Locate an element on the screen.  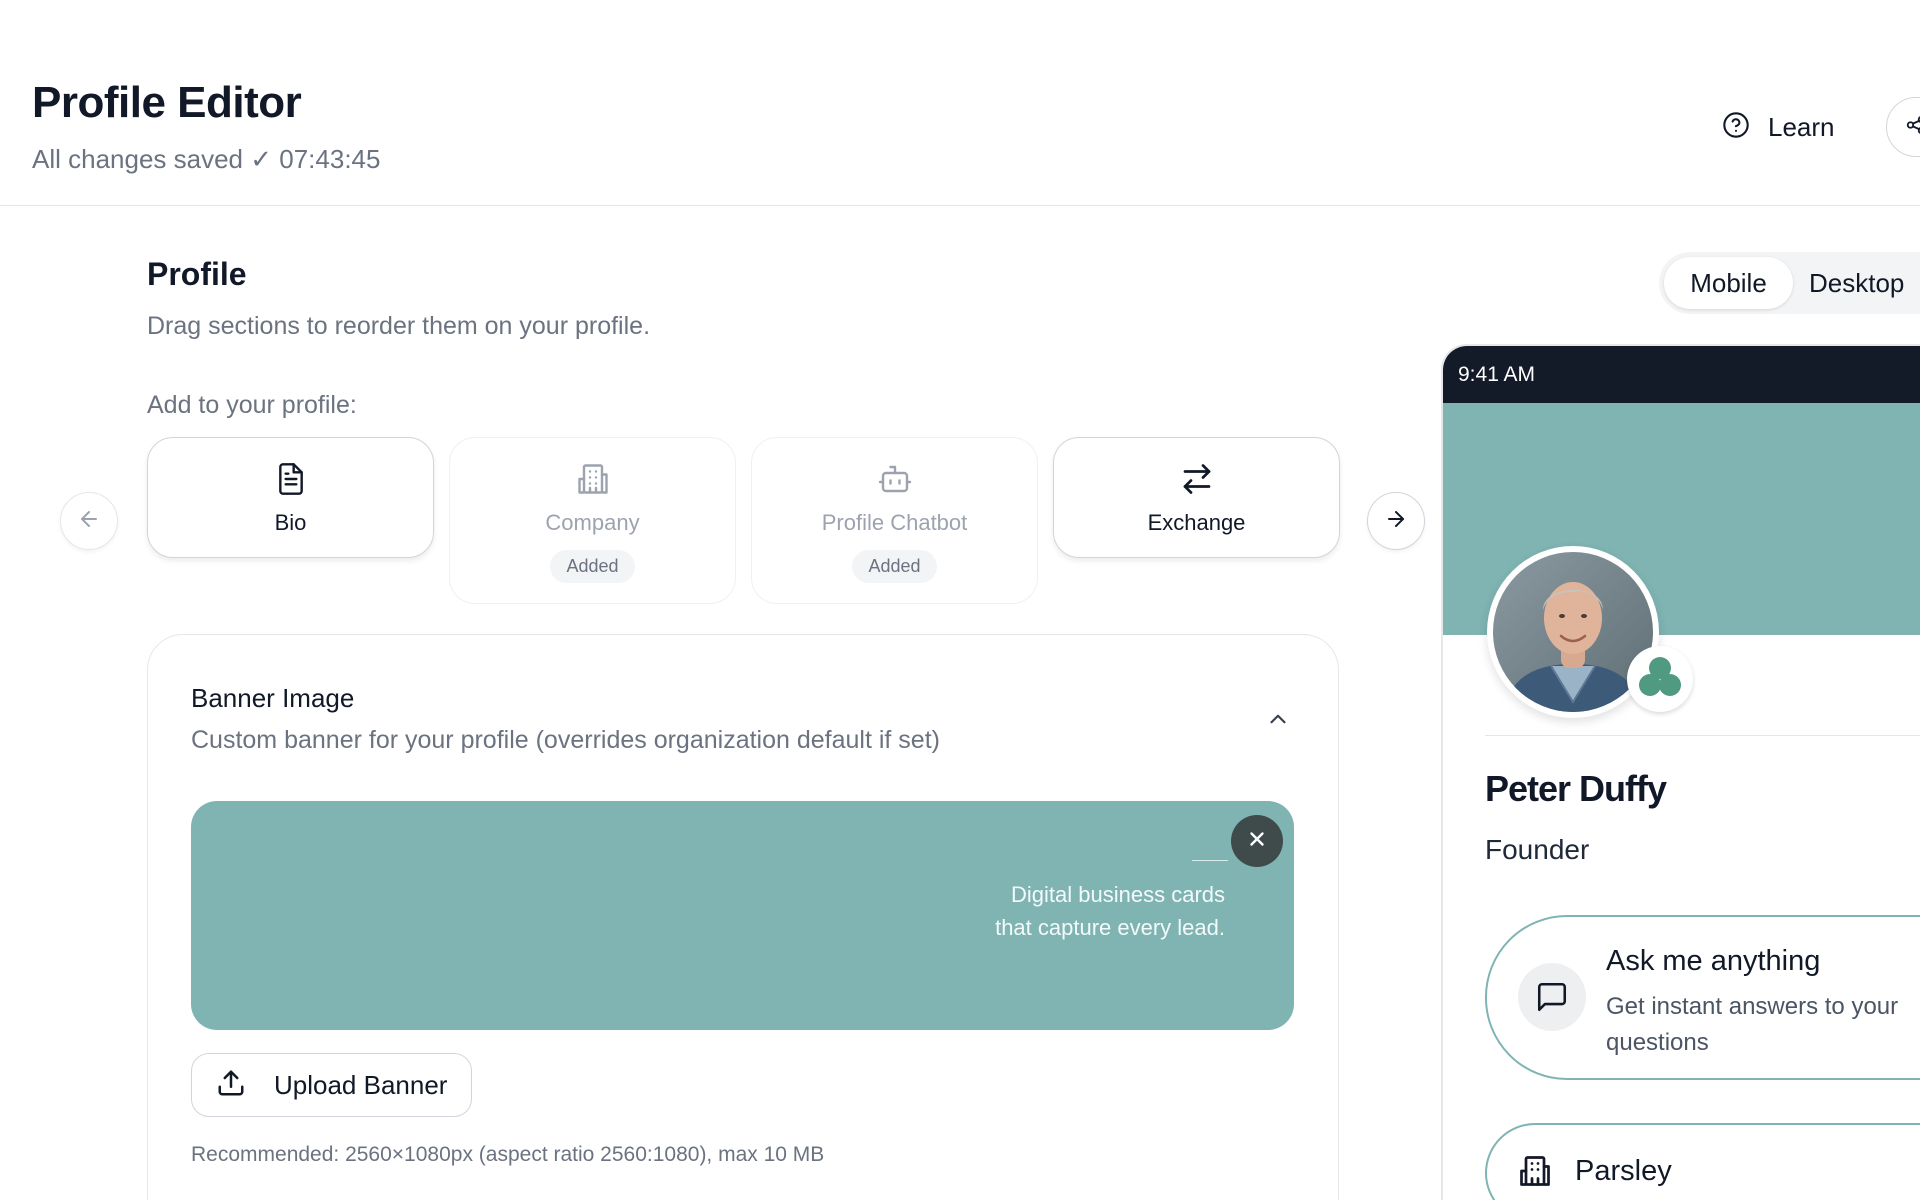
banner-title: Banner Image is located at coordinates (273, 698).